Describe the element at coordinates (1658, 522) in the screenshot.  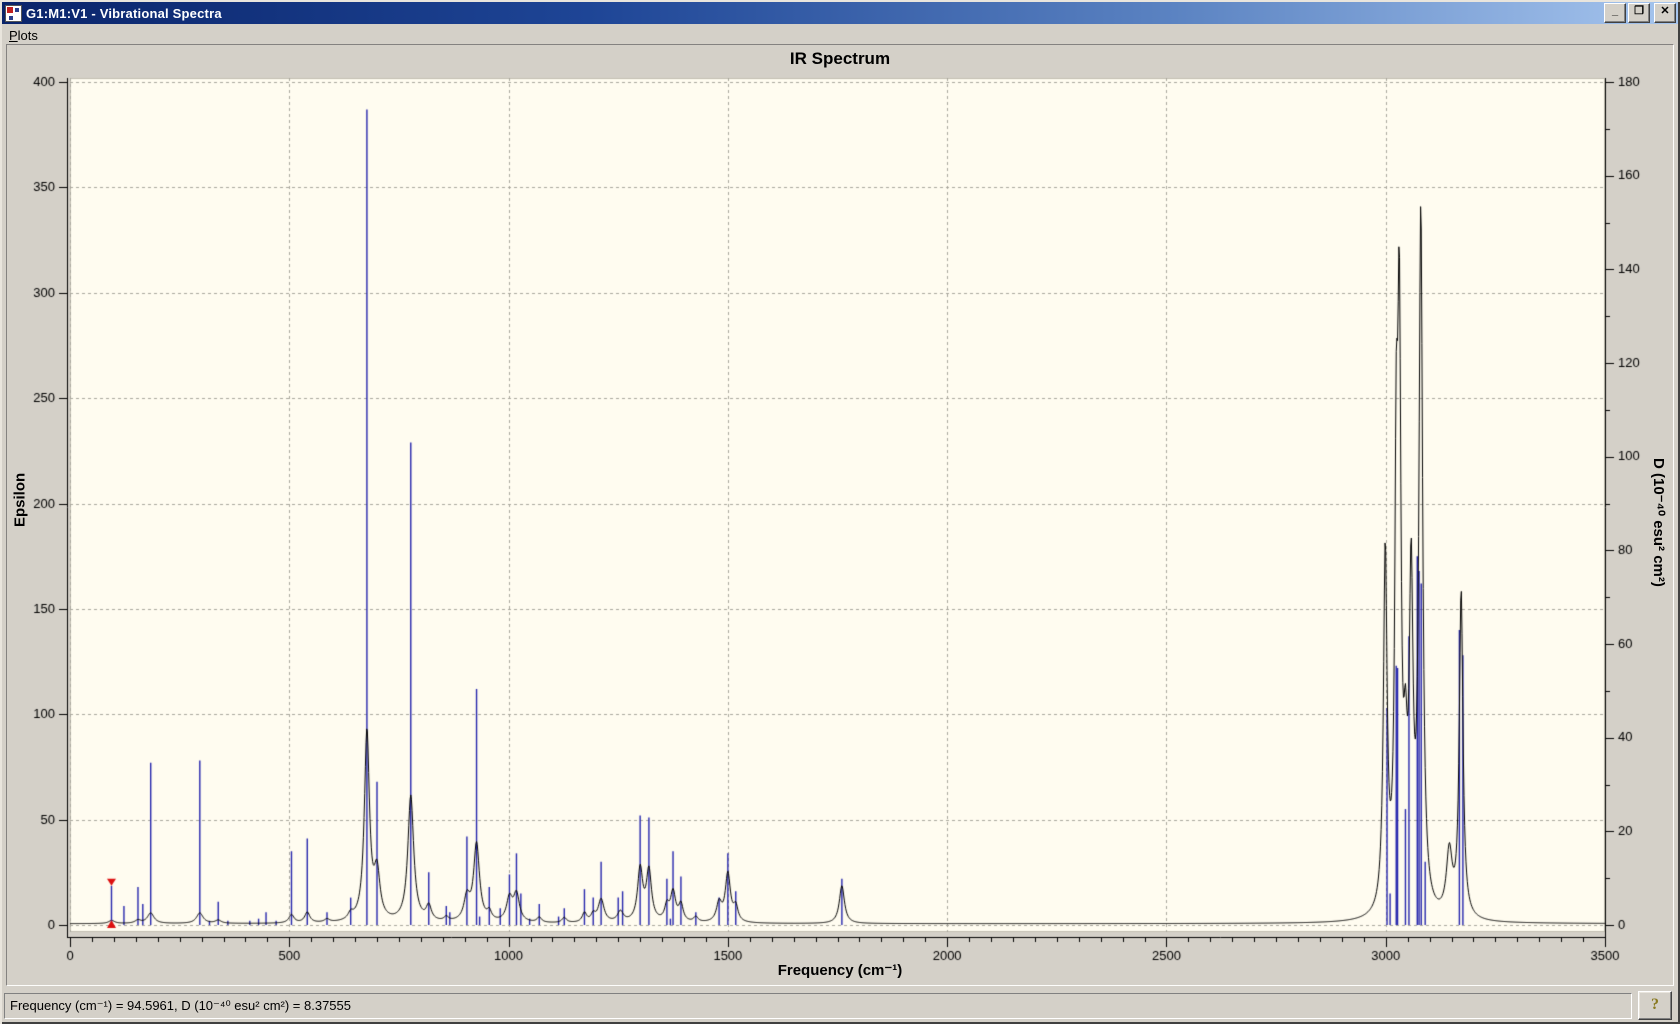
I see `y-axis-label-d: D (10⁻⁴⁰ esu² cm²)` at that location.